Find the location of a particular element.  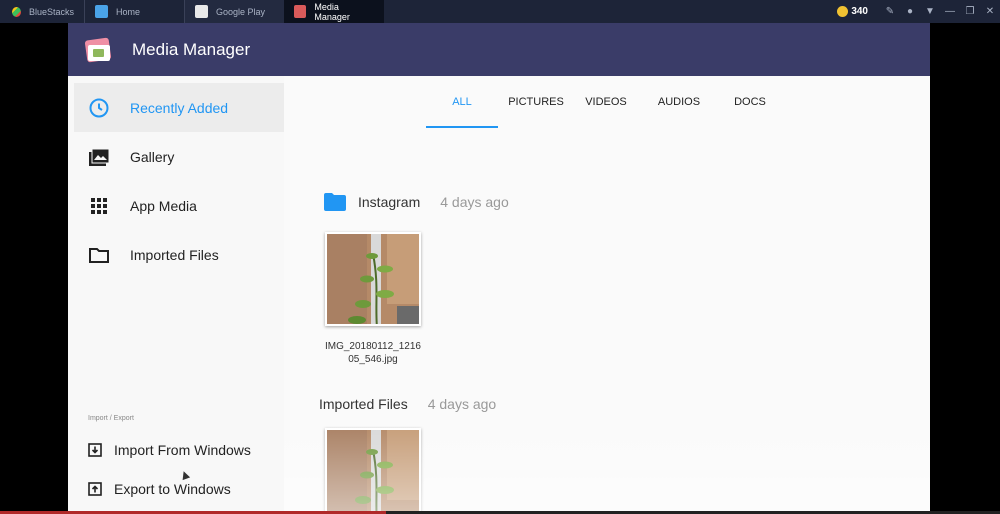

group-header-instagram: Instagram 4 days ago is located at coordinates (416, 202).